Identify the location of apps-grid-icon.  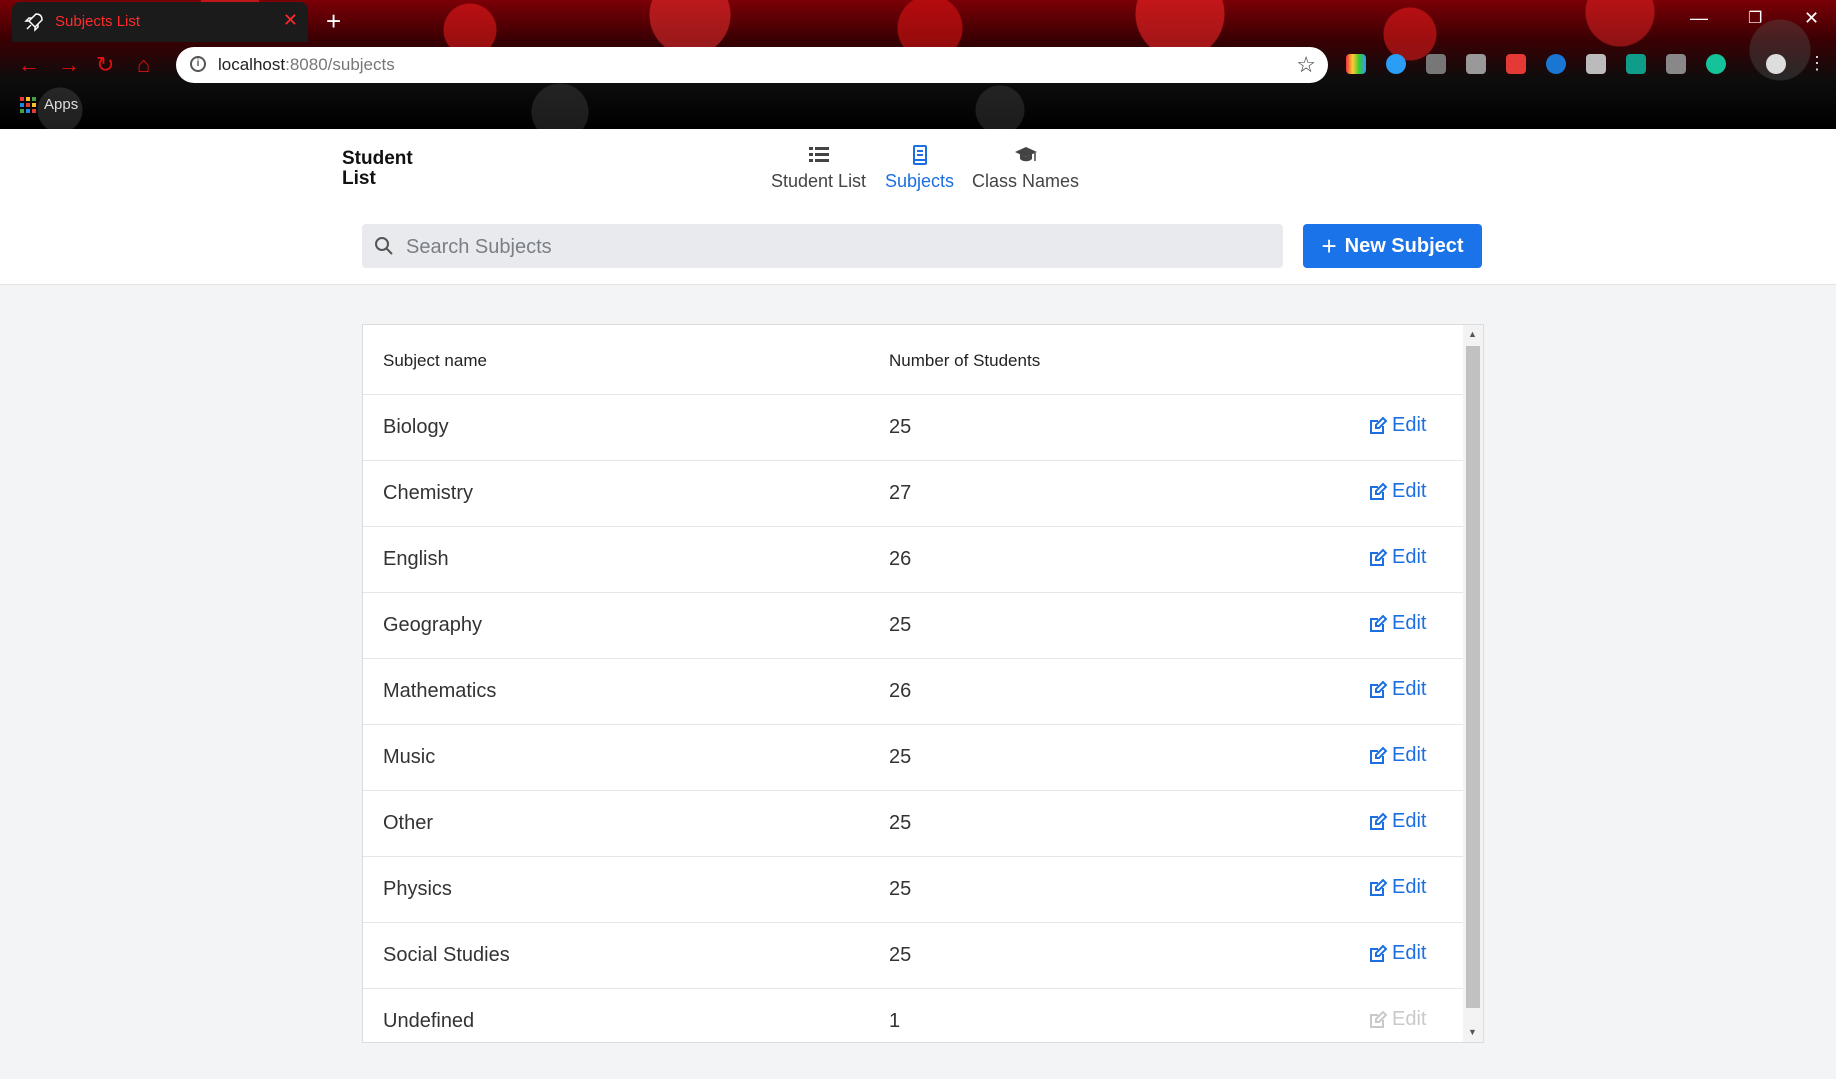
(28, 104).